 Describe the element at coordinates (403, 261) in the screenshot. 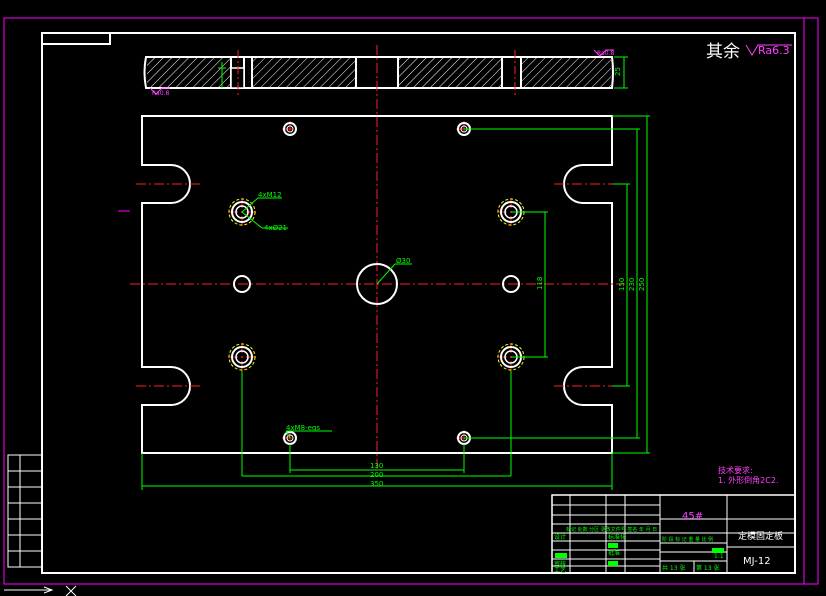

I see `dim-center-hole: Ø30` at that location.